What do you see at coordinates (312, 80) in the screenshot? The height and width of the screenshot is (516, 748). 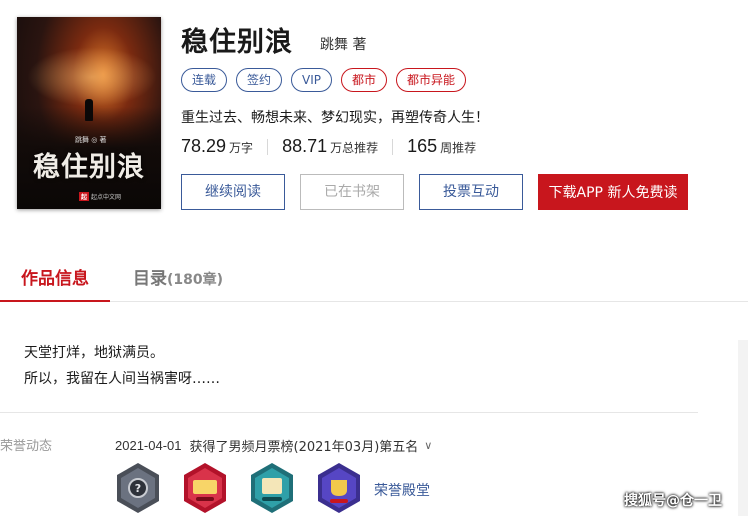 I see `tag-vip: VIP` at bounding box center [312, 80].